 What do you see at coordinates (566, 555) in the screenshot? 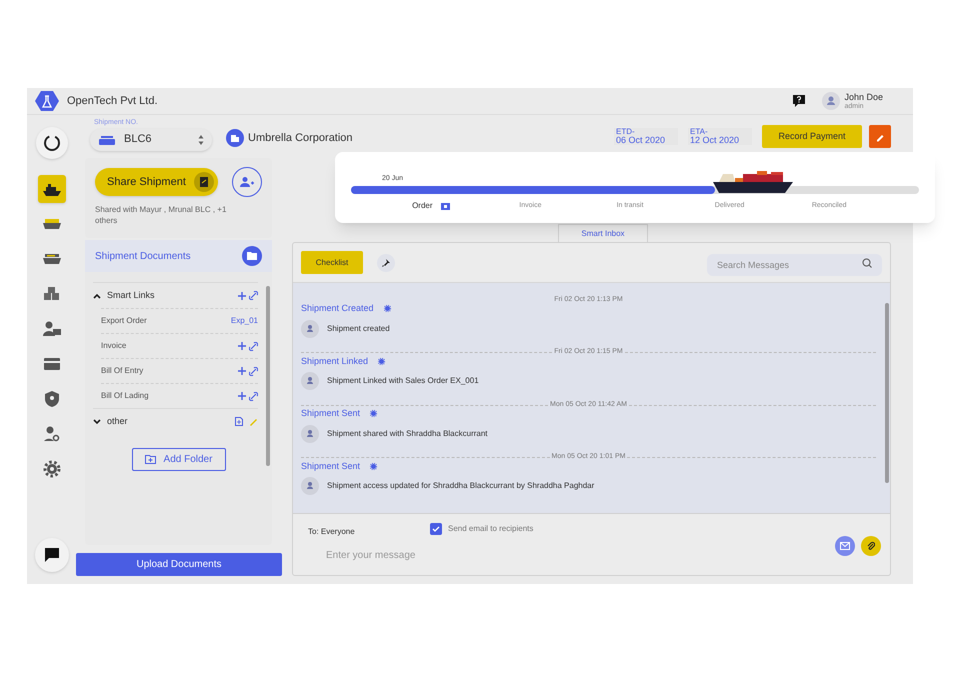
I see `message-field: Enter your message` at bounding box center [566, 555].